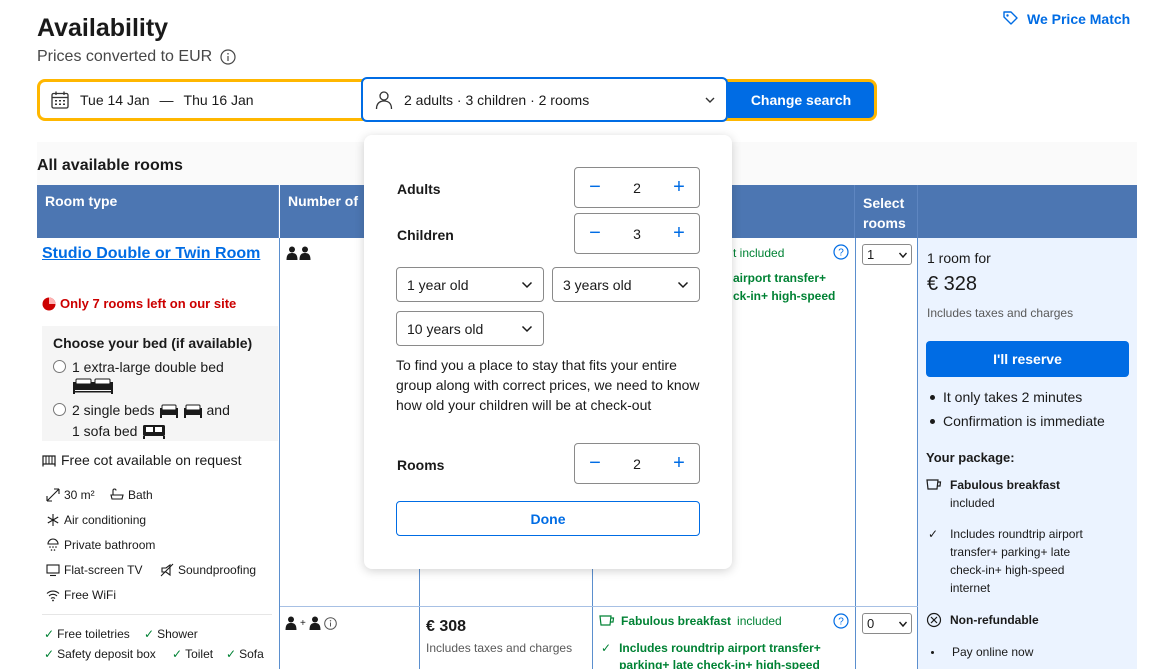 The width and height of the screenshot is (1164, 669). I want to click on breakfast-rest: included, so click(759, 621).